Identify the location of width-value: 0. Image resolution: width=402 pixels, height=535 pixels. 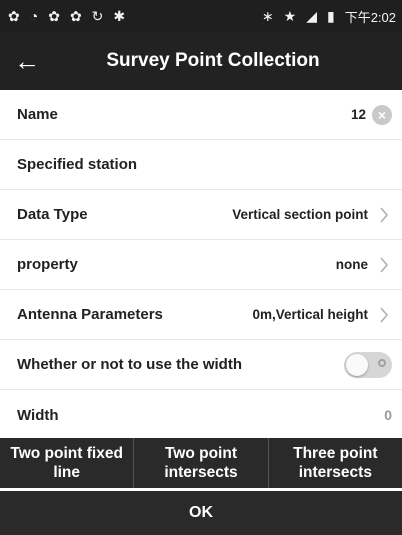
(388, 415).